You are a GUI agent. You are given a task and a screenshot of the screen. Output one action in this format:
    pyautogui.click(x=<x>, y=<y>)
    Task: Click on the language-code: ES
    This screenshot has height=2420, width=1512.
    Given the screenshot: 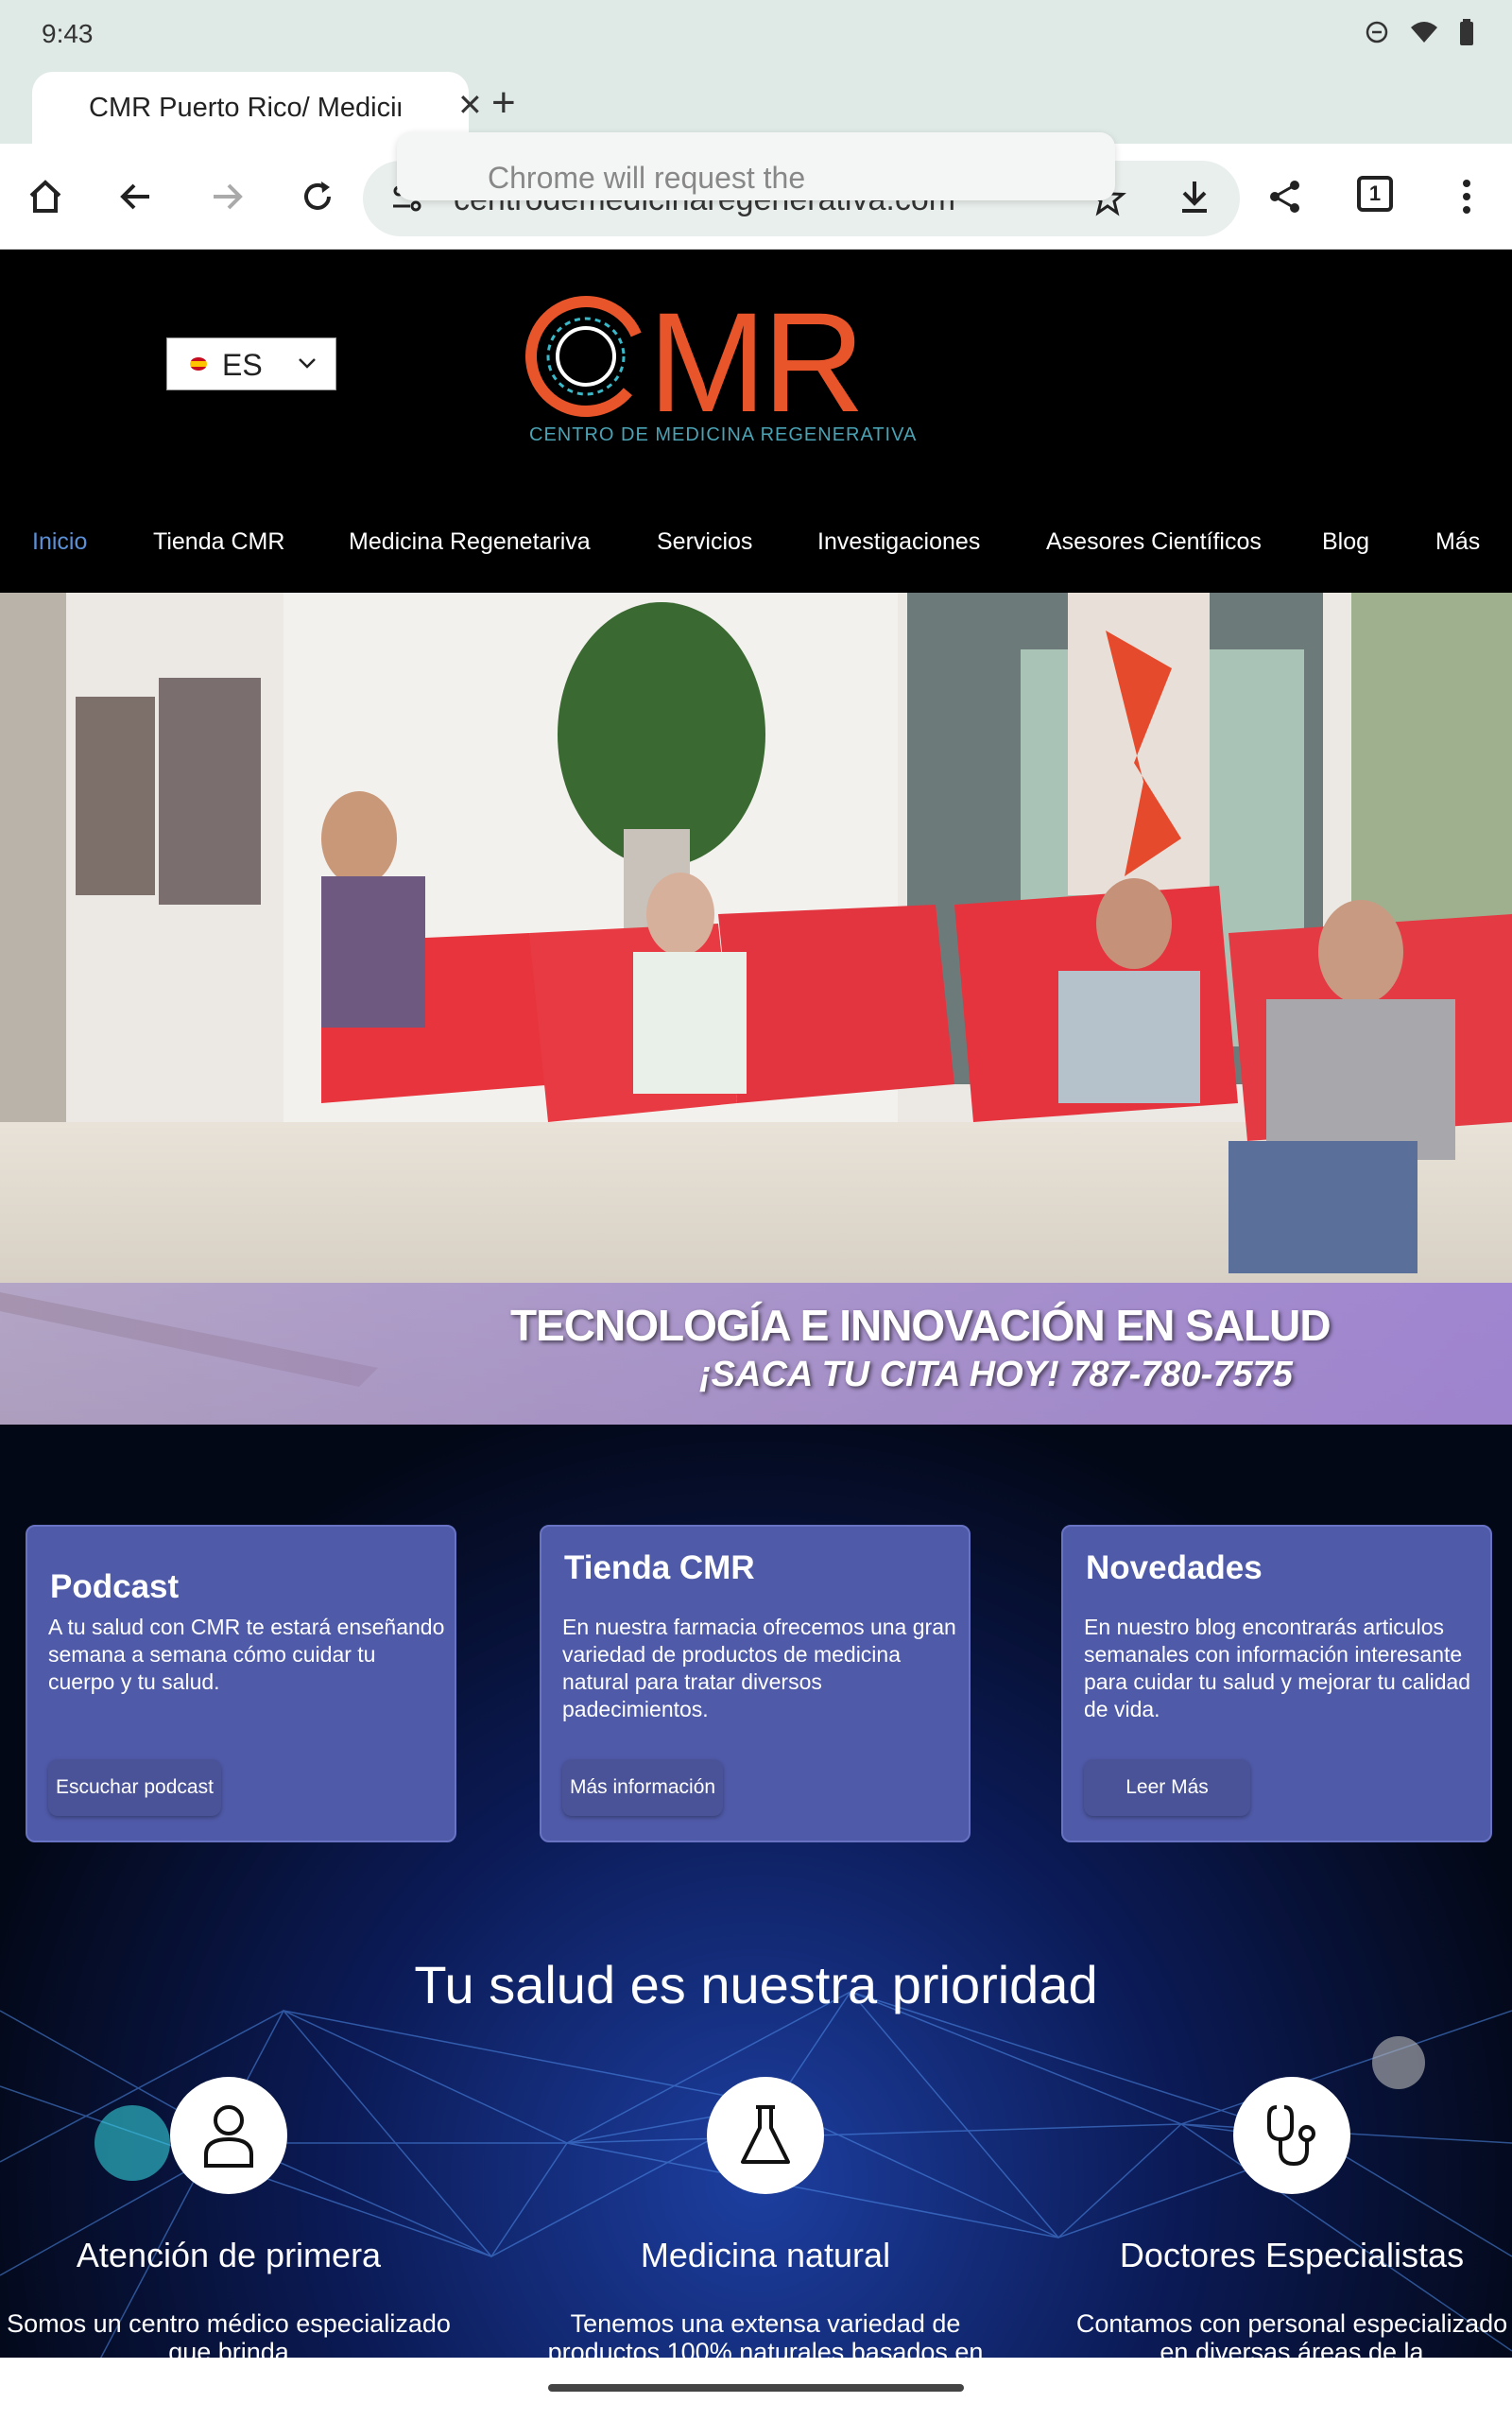 What is the action you would take?
    pyautogui.click(x=242, y=365)
    